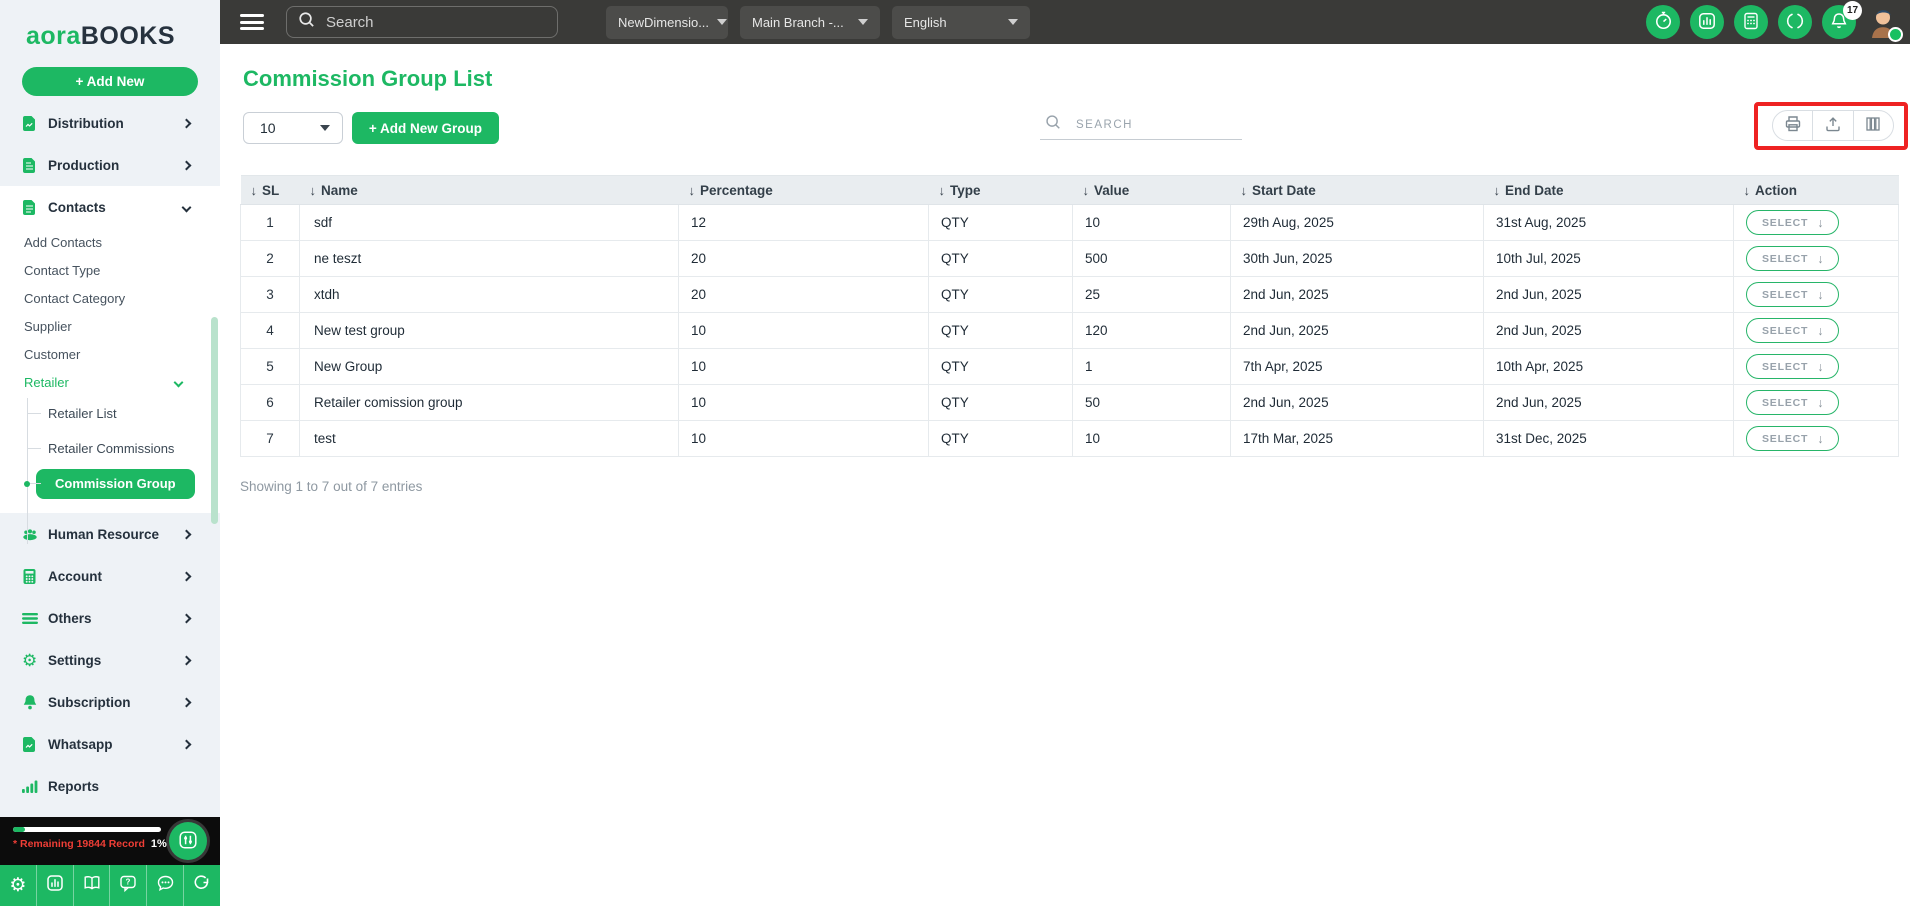 This screenshot has height=906, width=1910. What do you see at coordinates (1608, 190) in the screenshot?
I see `column-header-end-date: ↓ End Date` at bounding box center [1608, 190].